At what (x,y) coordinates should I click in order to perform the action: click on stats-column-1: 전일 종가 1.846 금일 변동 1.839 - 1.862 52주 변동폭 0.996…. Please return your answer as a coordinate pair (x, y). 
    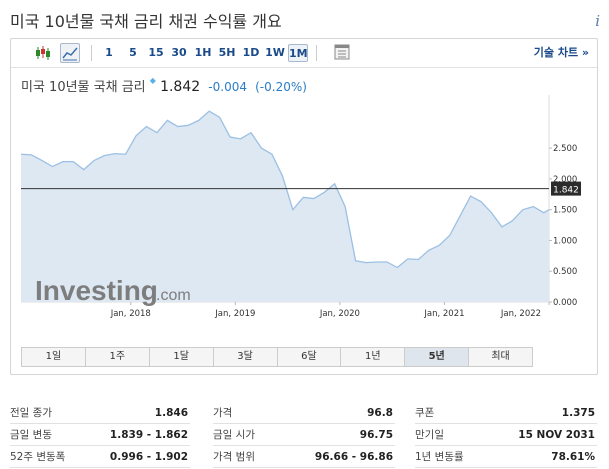
    Looking at the image, I should click on (100, 435).